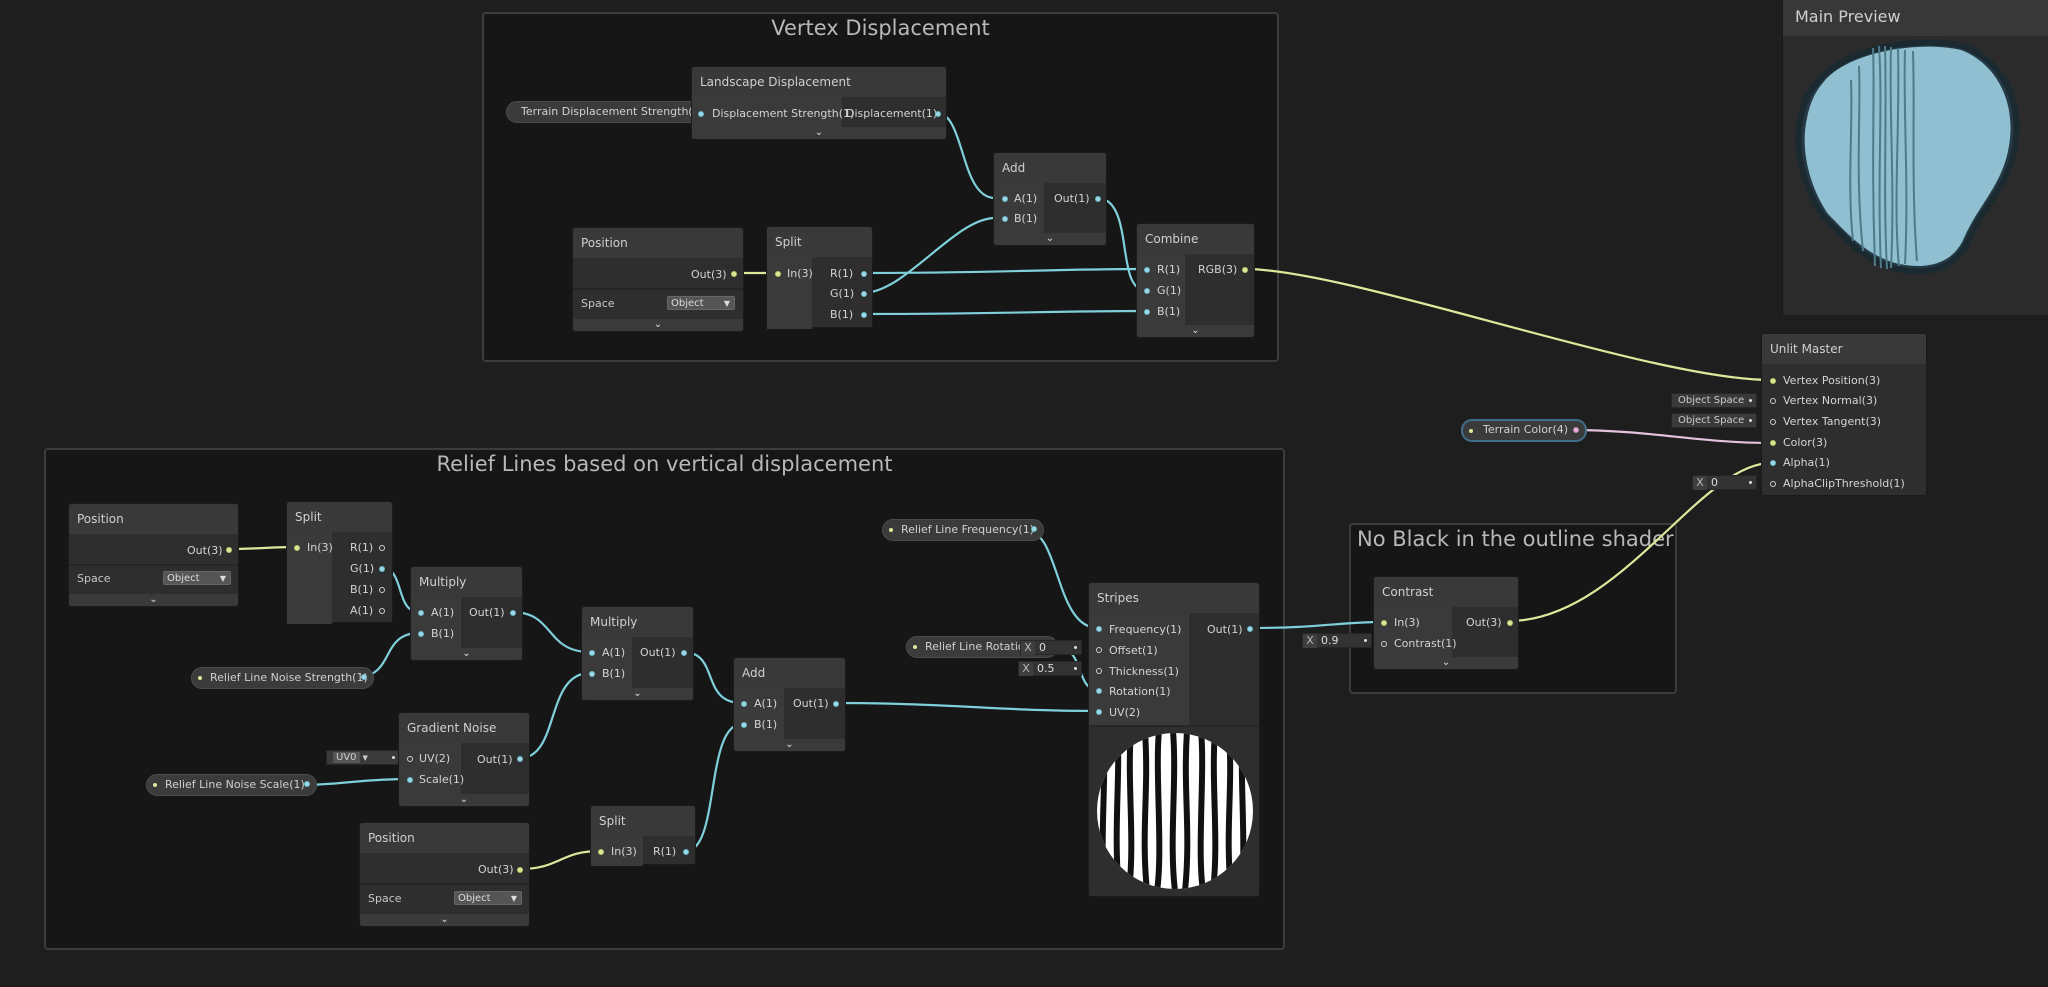 The image size is (2048, 987). What do you see at coordinates (282, 678) in the screenshot?
I see `property-relief-line-noise-strength: Relief Line Noise Strength(1)` at bounding box center [282, 678].